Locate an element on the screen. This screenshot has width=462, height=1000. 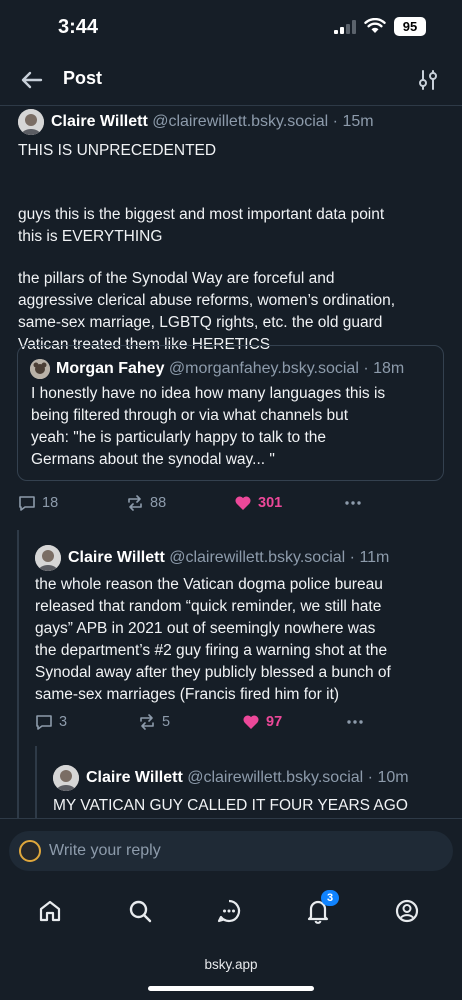
status-bar: 3:44 95 is located at coordinates (231, 28).